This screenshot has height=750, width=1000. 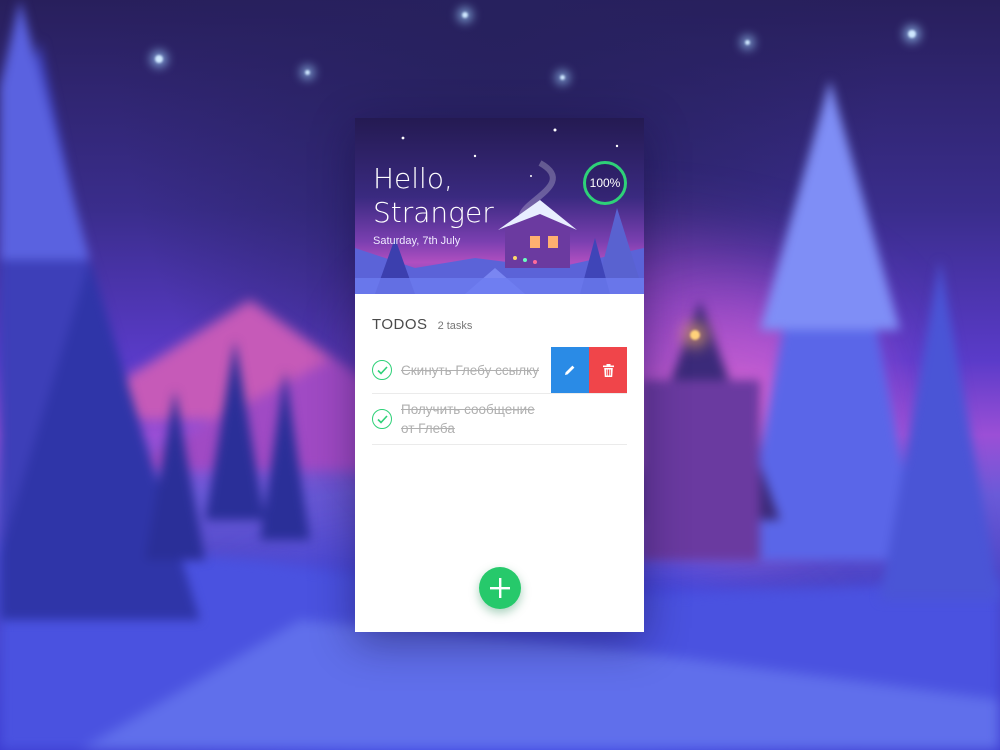 I want to click on todo-item: Получить сообщение от Глеба, so click(x=499, y=419).